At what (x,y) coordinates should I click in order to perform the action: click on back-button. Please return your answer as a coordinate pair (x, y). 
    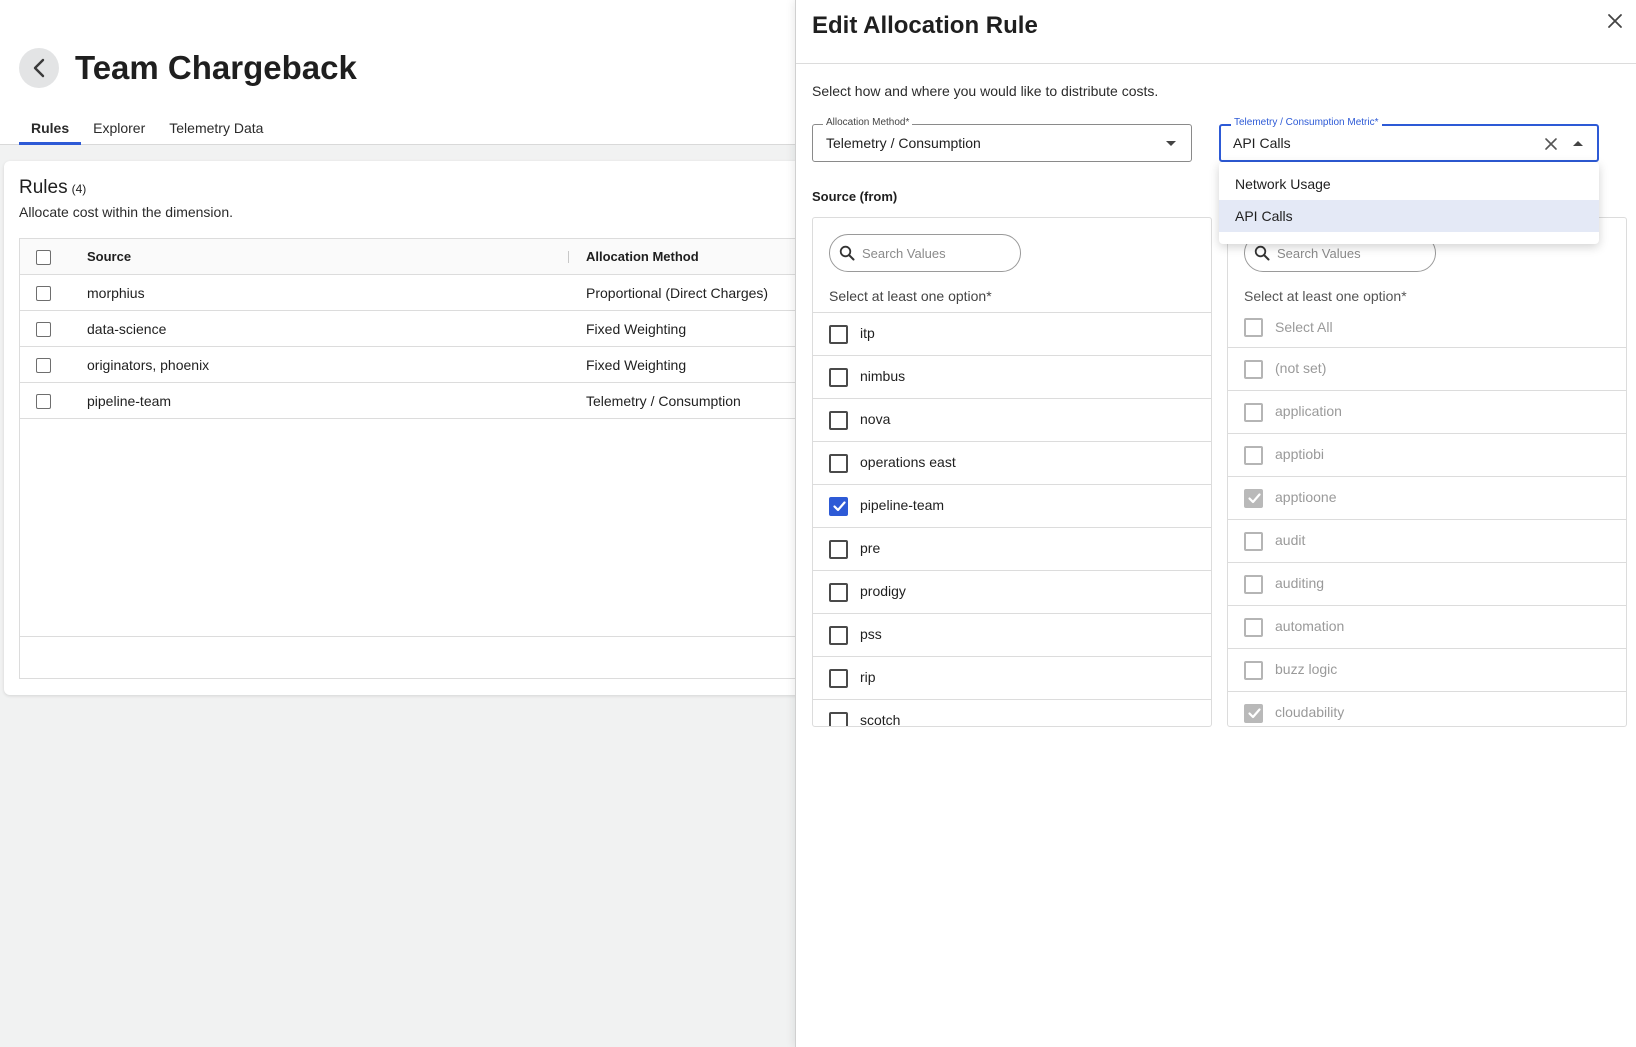
    Looking at the image, I should click on (39, 68).